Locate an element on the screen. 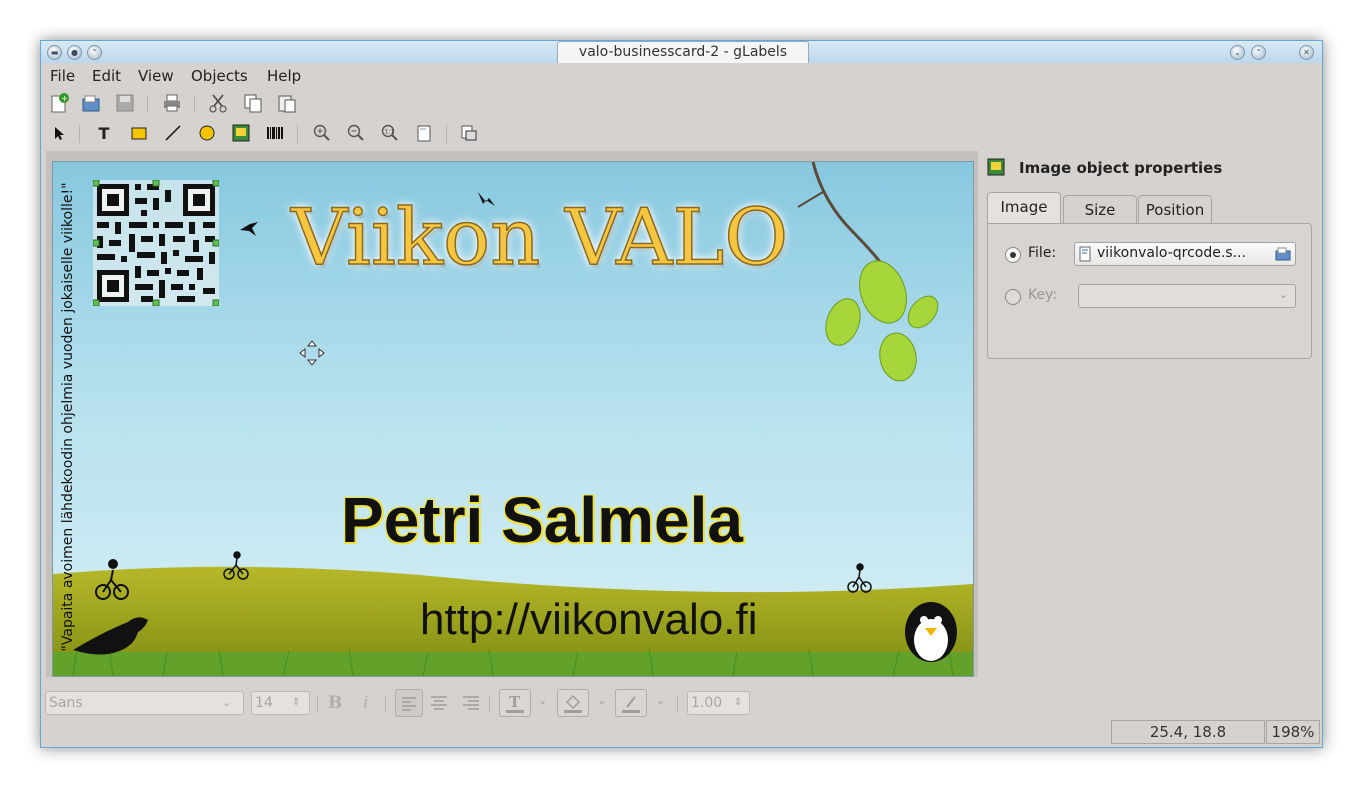 The width and height of the screenshot is (1361, 788). new-document-icon: + is located at coordinates (59, 103).